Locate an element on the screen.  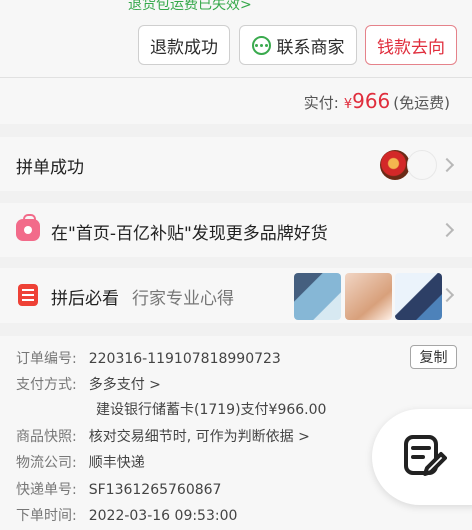
paid-amount: 实付: ¥966 (免运费) is located at coordinates (377, 101).